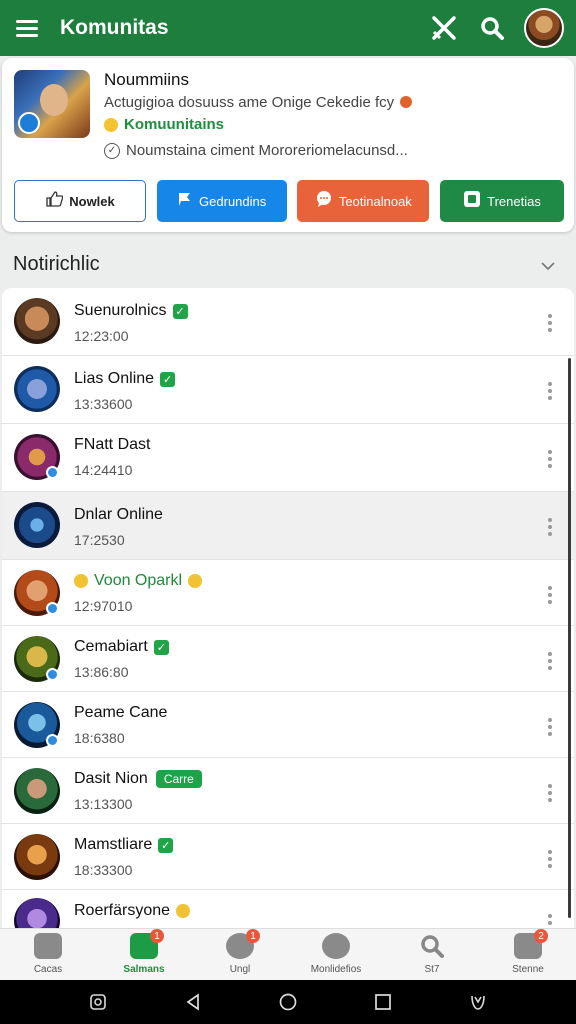 Image resolution: width=576 pixels, height=1024 pixels. I want to click on list-item-name: Dnlar Online, so click(118, 514).